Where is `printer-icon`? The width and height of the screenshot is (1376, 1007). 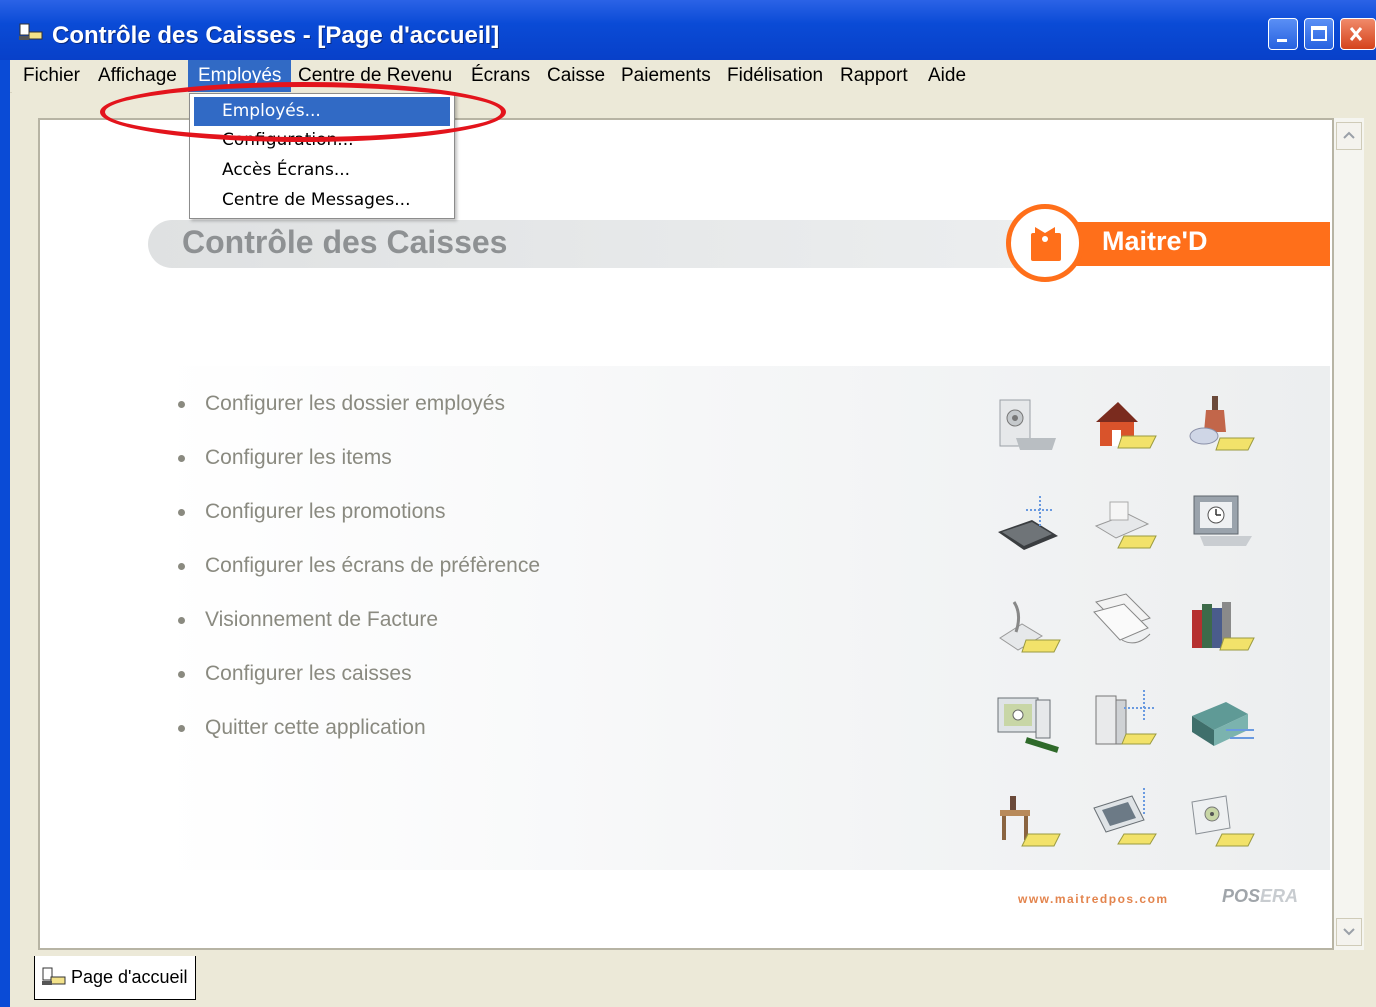
printer-icon is located at coordinates (1124, 525).